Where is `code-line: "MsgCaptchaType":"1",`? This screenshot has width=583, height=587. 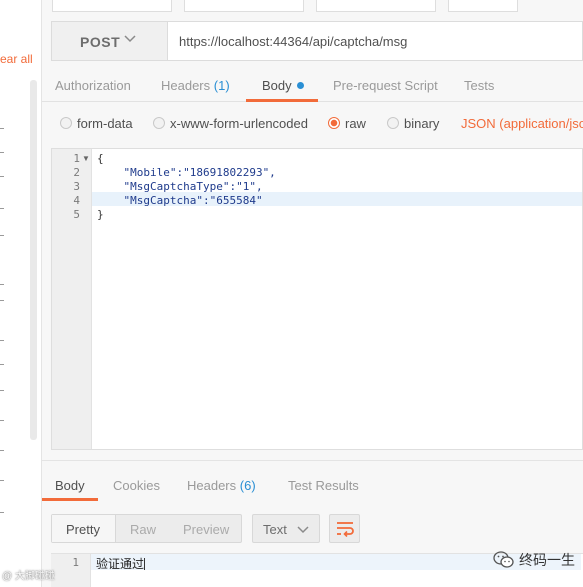 code-line: "MsgCaptchaType":"1", is located at coordinates (180, 186).